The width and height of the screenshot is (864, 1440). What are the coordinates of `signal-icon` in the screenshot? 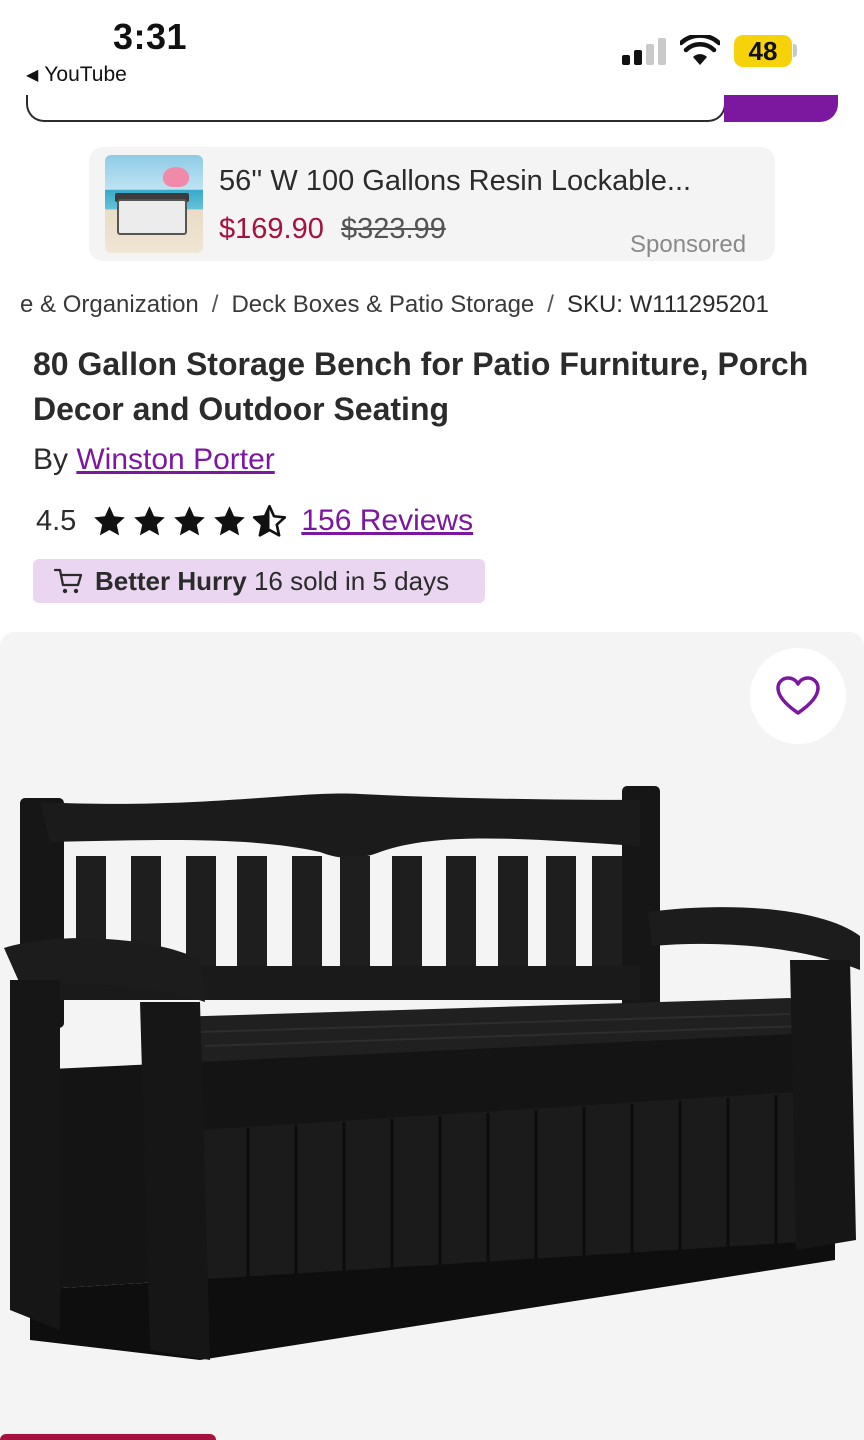 It's located at (645, 51).